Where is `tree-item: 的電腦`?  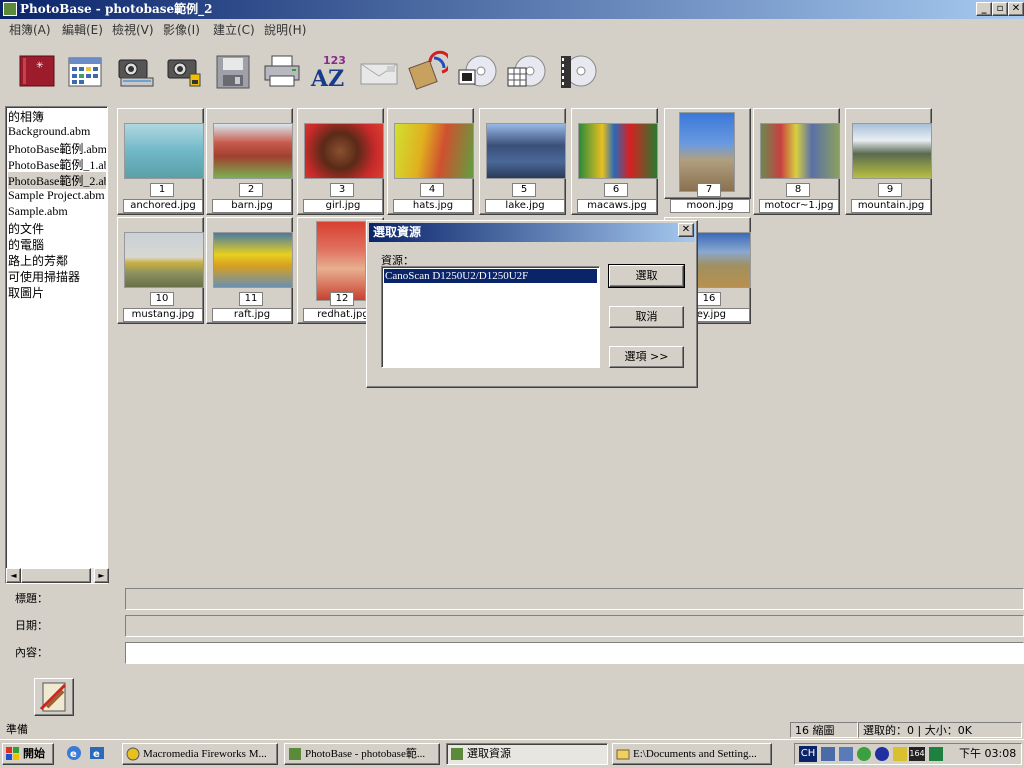
tree-item: 的電腦 is located at coordinates (57, 244).